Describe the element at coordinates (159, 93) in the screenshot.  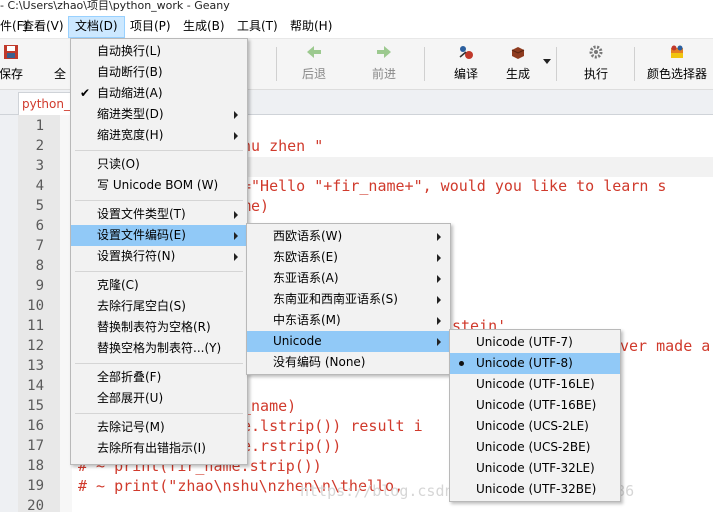
I see `menu-item-auto-indent: ✔ 自动缩进(A)` at that location.